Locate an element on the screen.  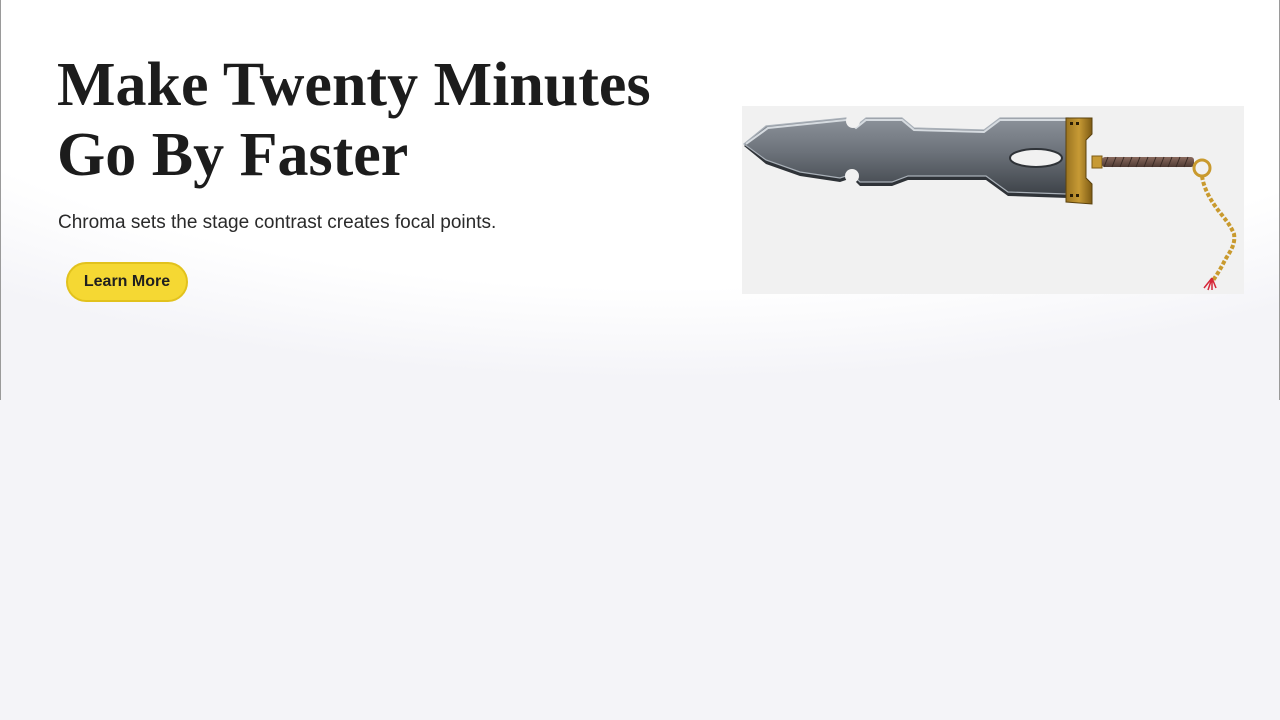
product-image is located at coordinates (993, 200).